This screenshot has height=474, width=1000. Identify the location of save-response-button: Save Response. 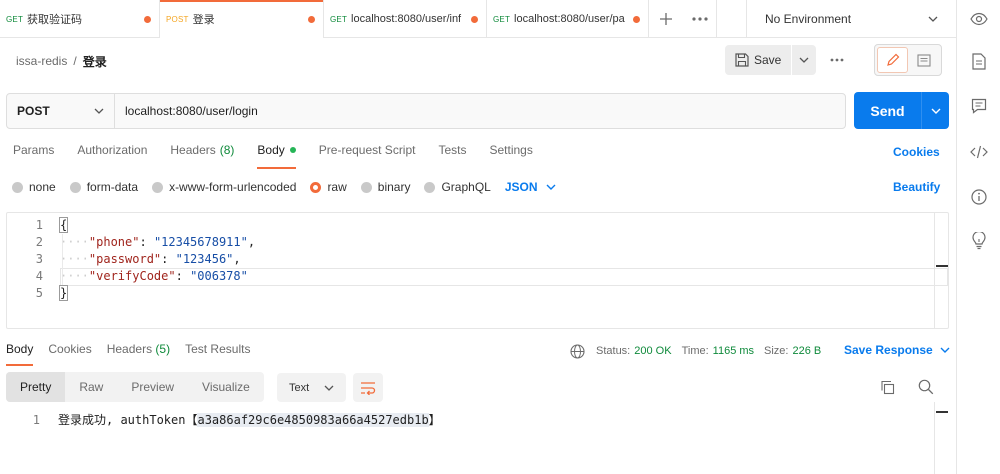
(897, 350).